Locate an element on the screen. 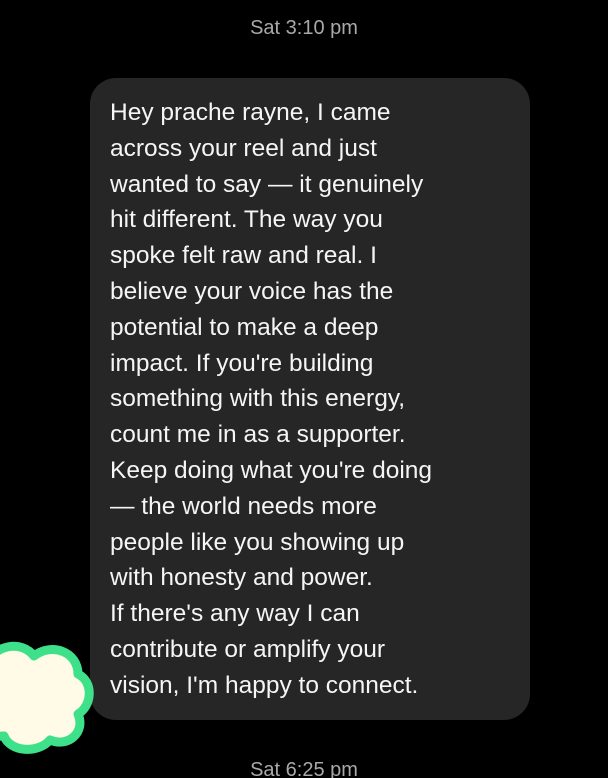 Image resolution: width=608 pixels, height=778 pixels. cloud-sticker-icon is located at coordinates (47, 697).